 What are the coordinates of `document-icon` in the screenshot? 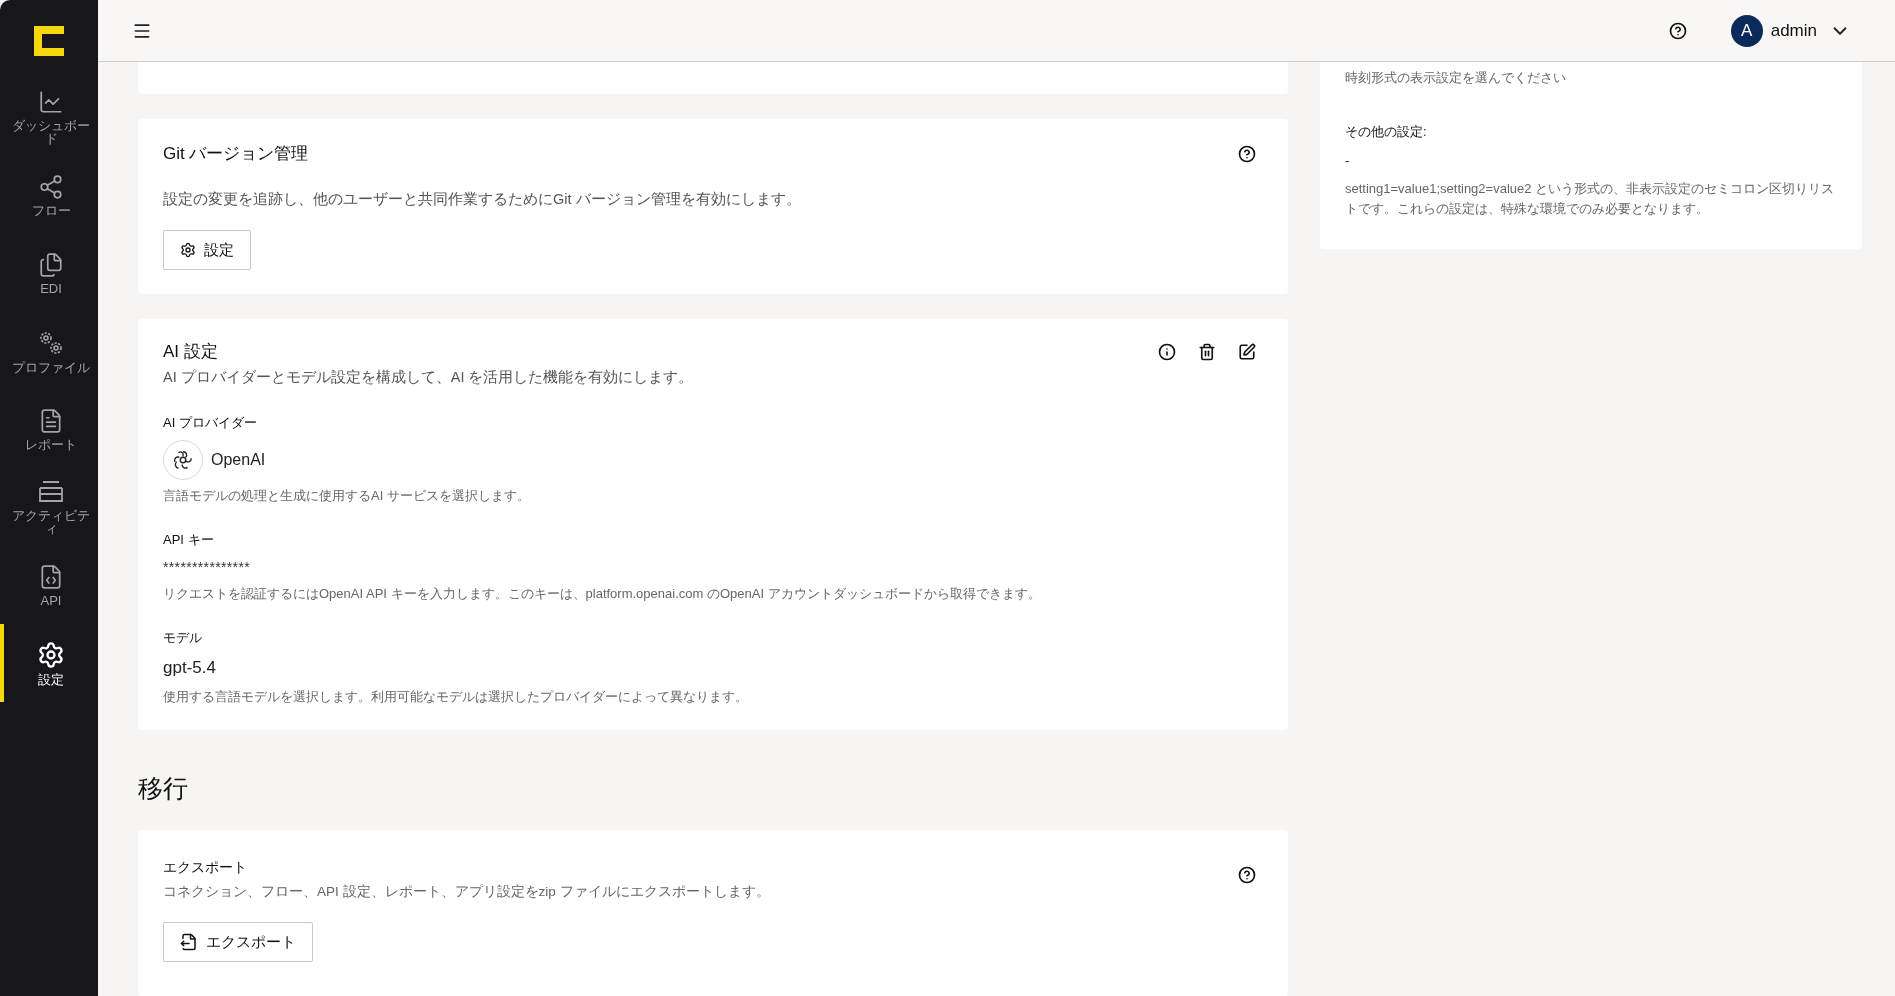 It's located at (51, 420).